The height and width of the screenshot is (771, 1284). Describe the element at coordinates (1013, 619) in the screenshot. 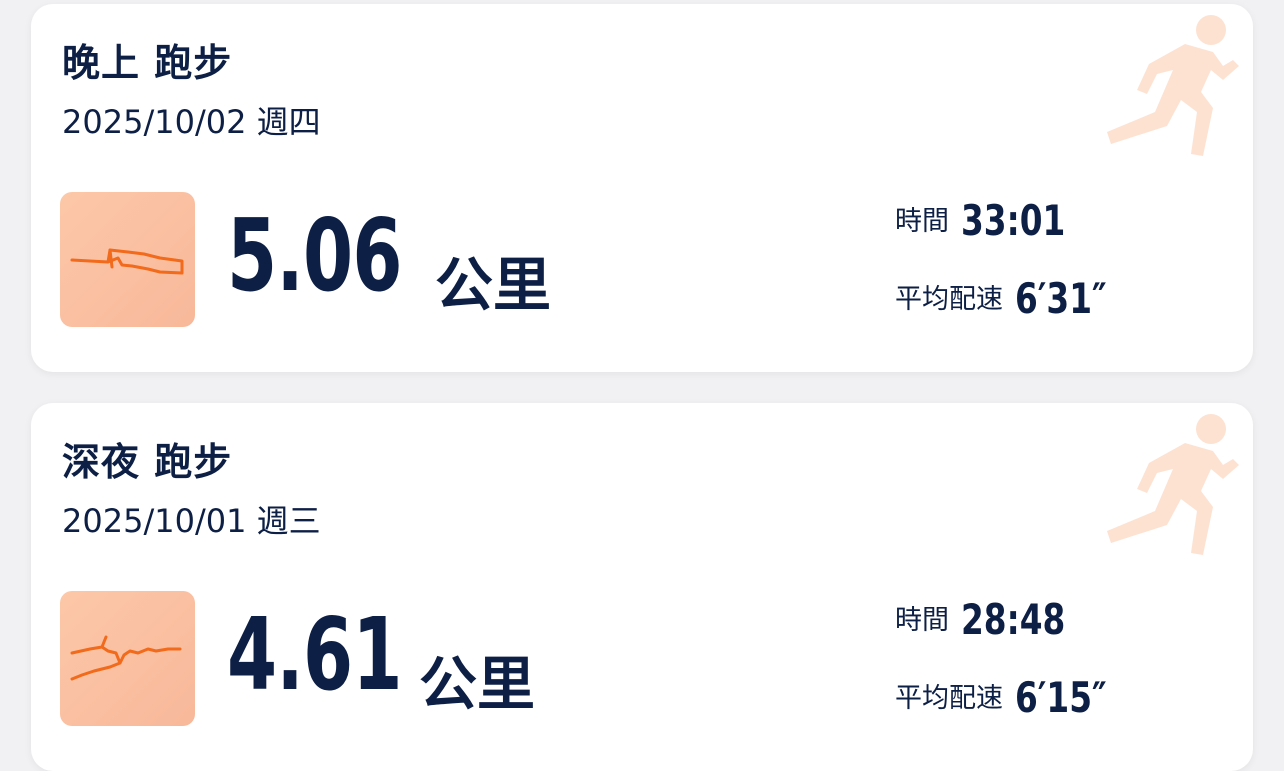

I see `time-value: 28:48` at that location.